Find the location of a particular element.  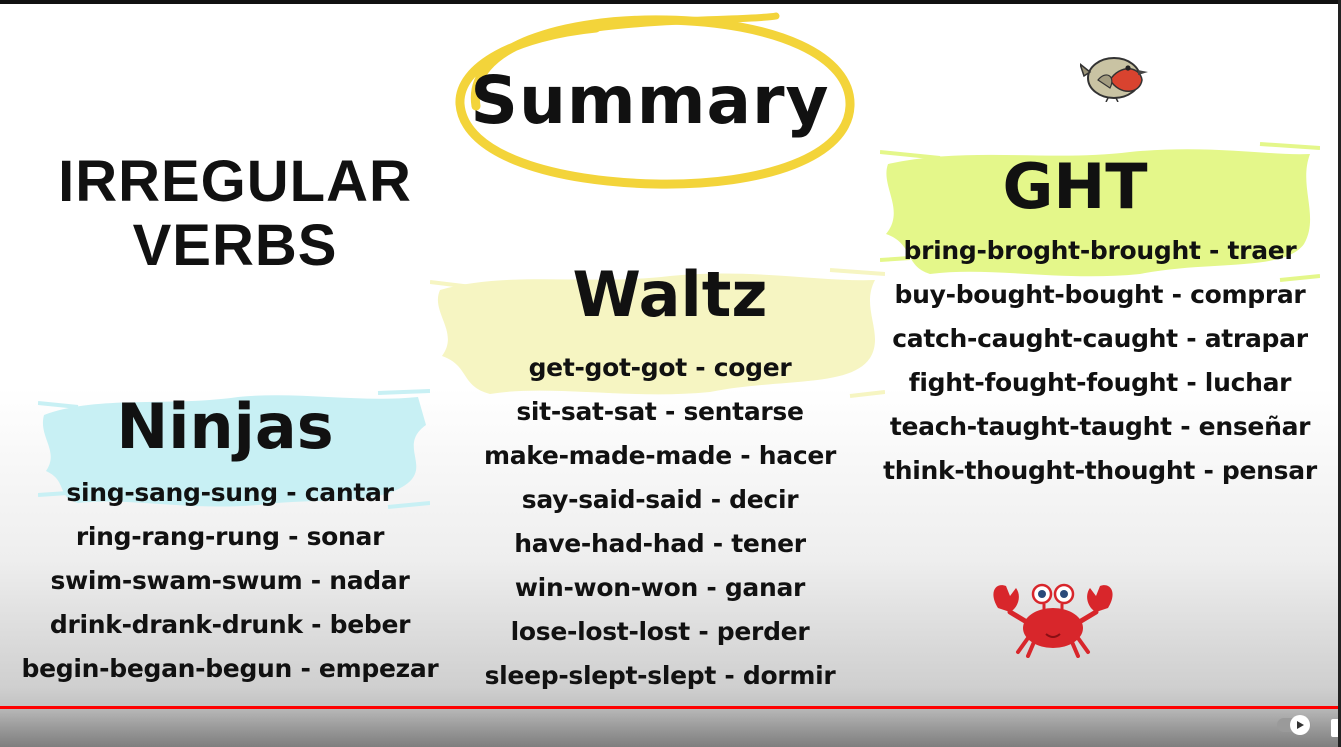

video-progress-fill is located at coordinates (670, 707).